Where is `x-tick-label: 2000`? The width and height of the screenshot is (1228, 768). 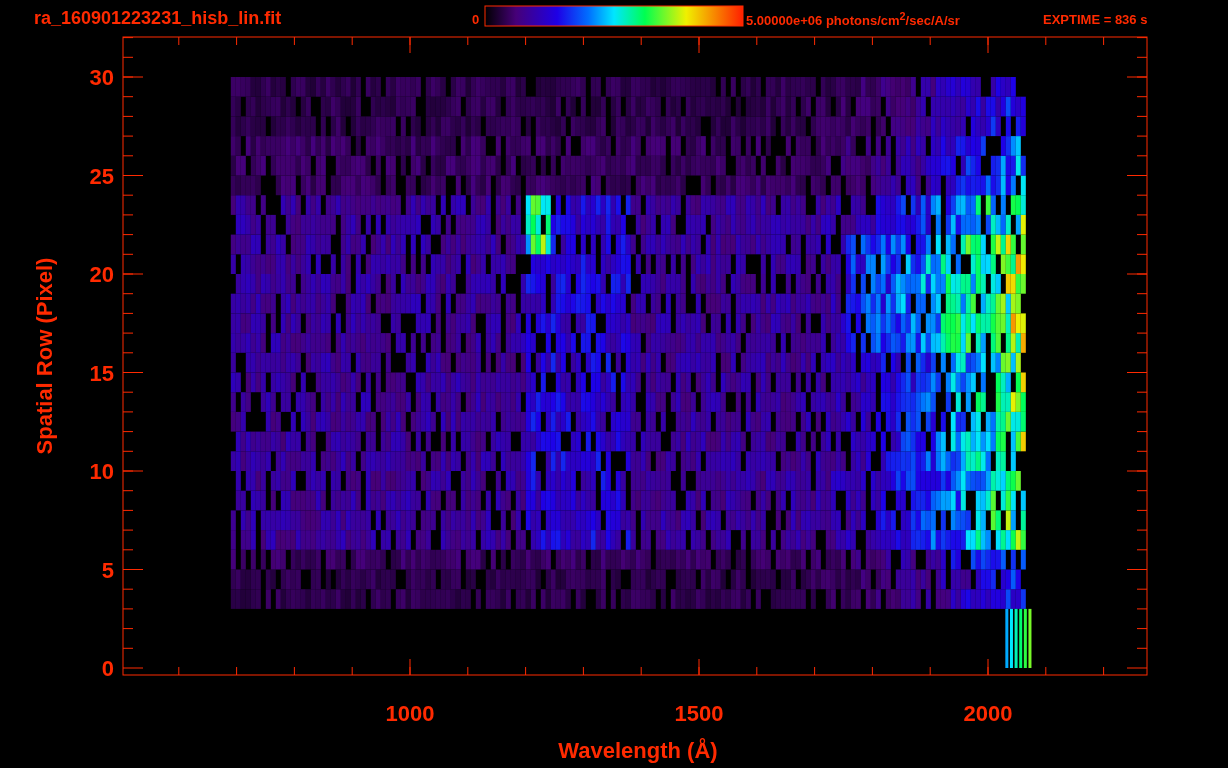 x-tick-label: 2000 is located at coordinates (988, 713).